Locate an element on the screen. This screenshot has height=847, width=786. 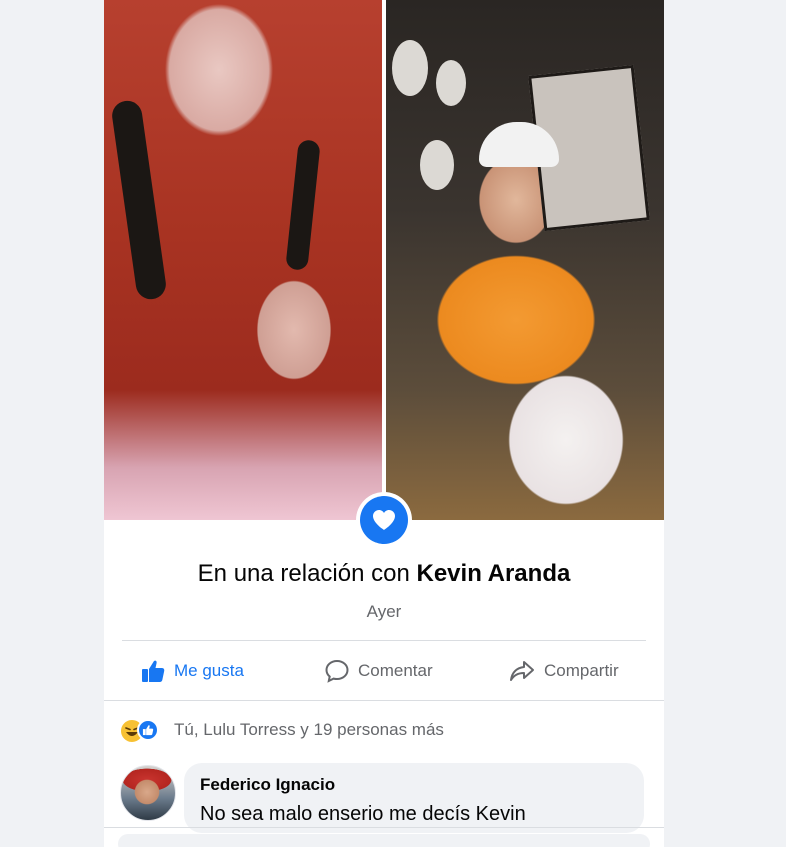
comment-label: Comentar is located at coordinates (395, 670).